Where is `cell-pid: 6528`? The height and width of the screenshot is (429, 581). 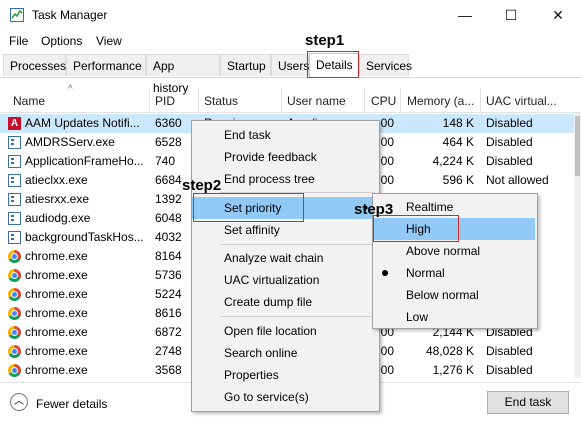 cell-pid: 6528 is located at coordinates (168, 142).